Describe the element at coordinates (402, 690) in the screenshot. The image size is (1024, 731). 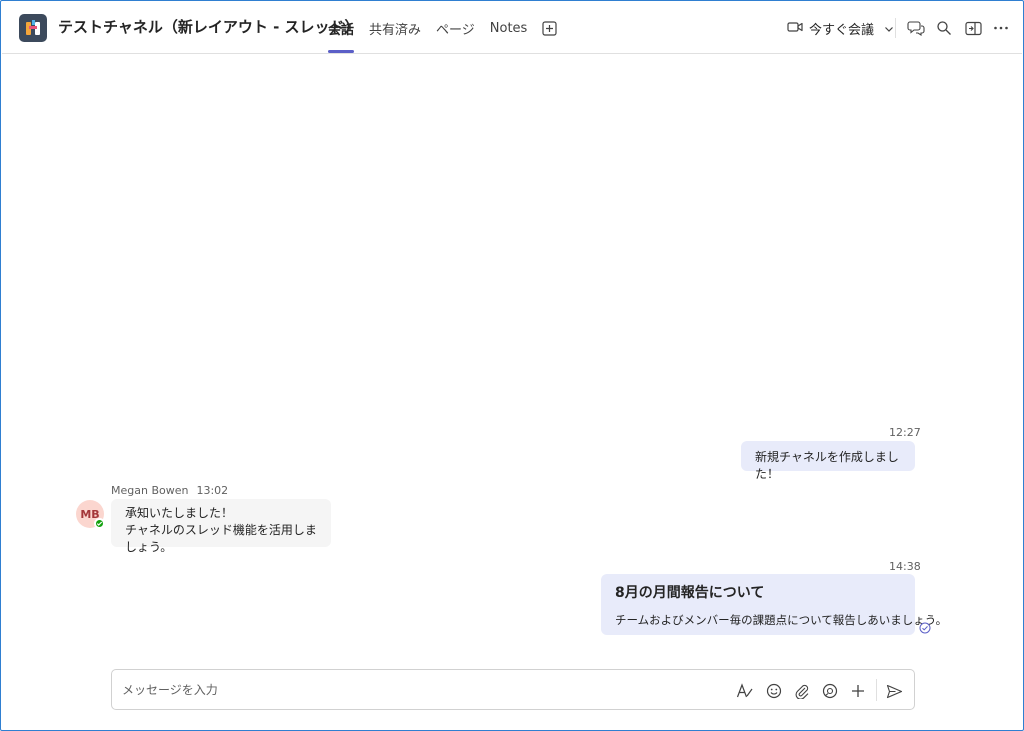
I see `message-input` at that location.